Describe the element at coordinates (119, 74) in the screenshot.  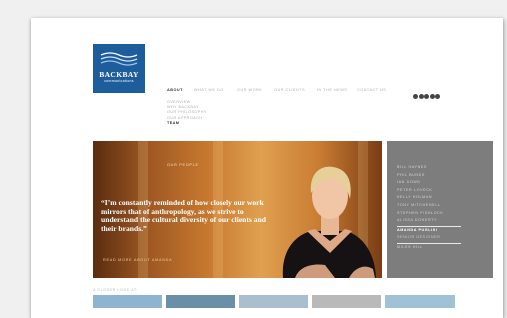
I see `brand-name: BACKBAY` at that location.